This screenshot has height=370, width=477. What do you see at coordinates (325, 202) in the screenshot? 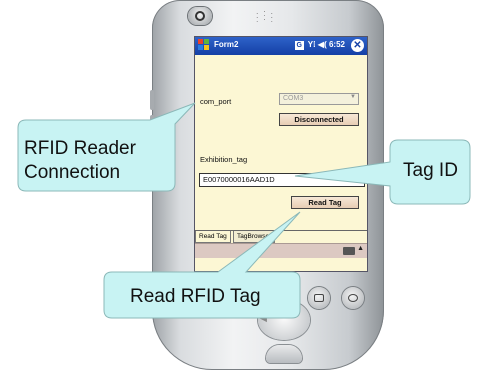
I see `read-tag-button: Read Tag` at bounding box center [325, 202].